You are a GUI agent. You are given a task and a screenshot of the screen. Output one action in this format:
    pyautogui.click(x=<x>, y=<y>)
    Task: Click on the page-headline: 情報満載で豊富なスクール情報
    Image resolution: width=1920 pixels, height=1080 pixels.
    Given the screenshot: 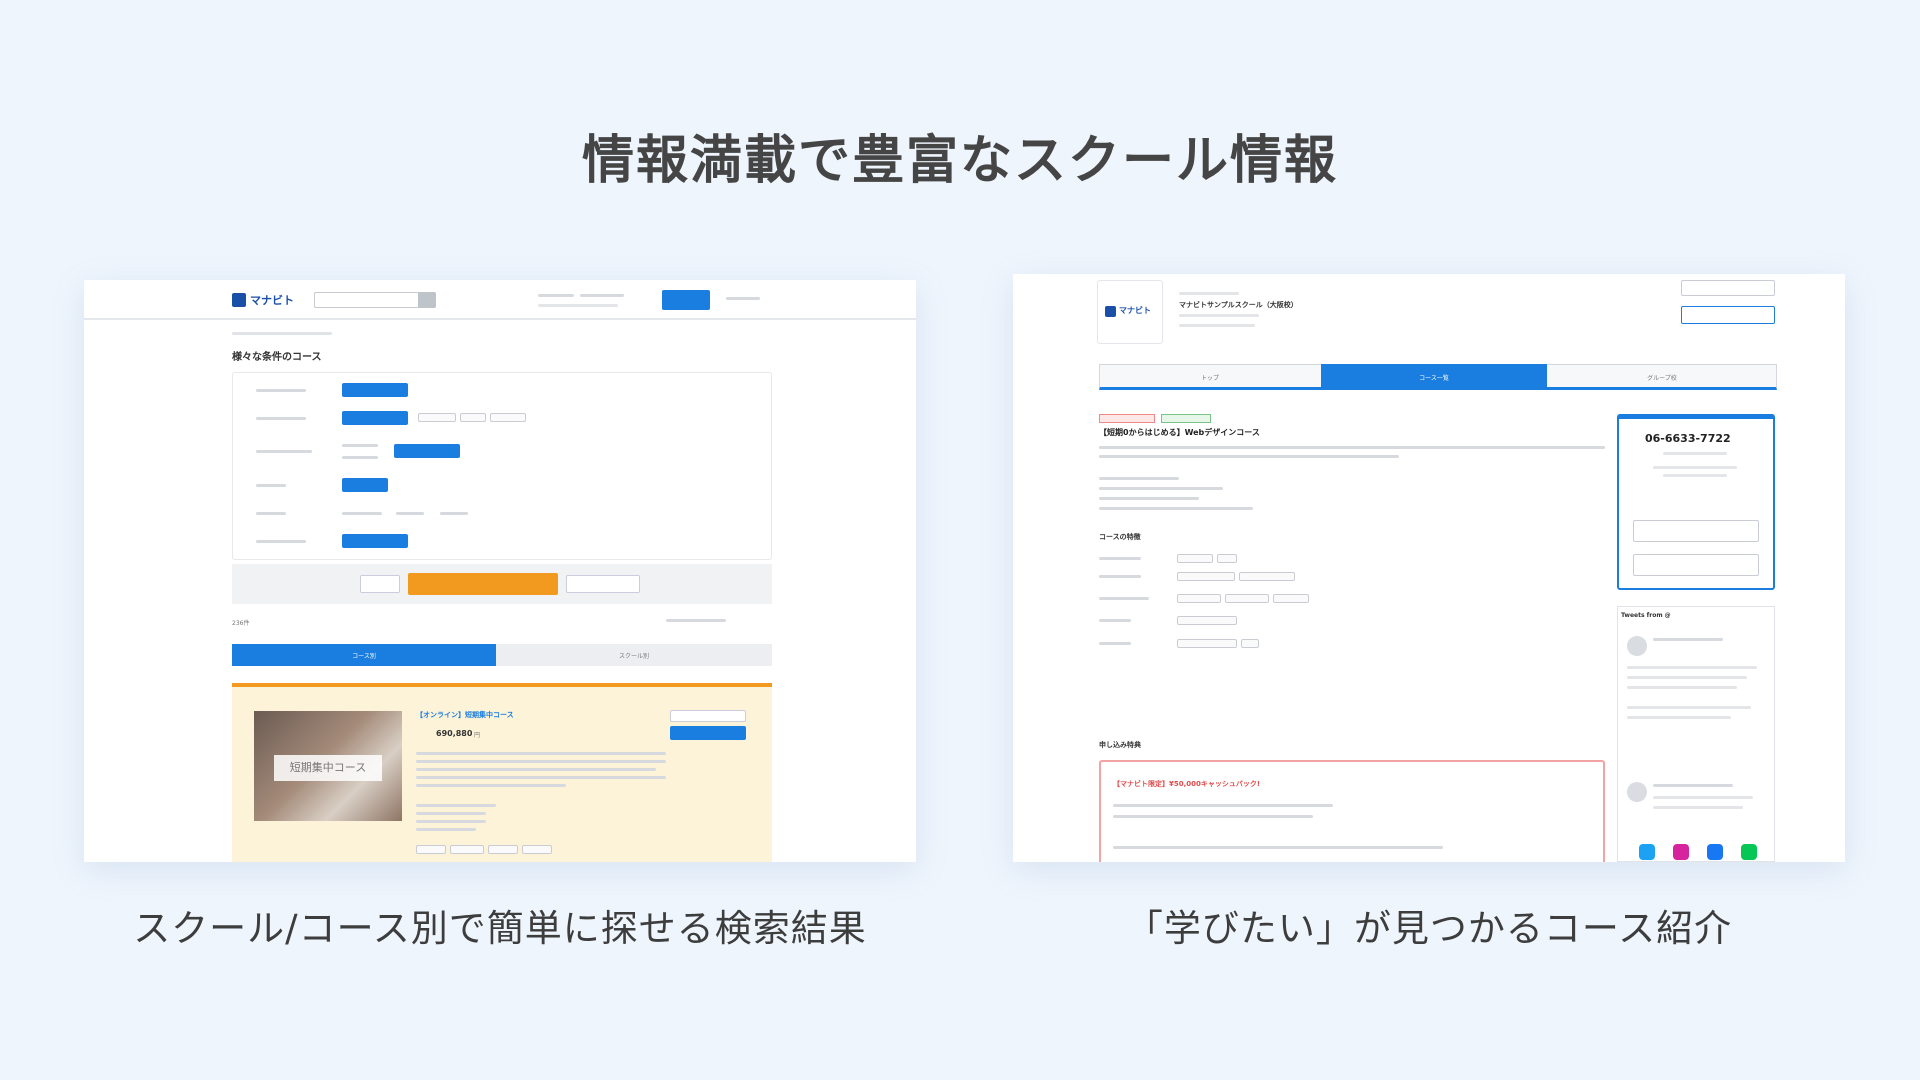 What is the action you would take?
    pyautogui.click(x=959, y=161)
    